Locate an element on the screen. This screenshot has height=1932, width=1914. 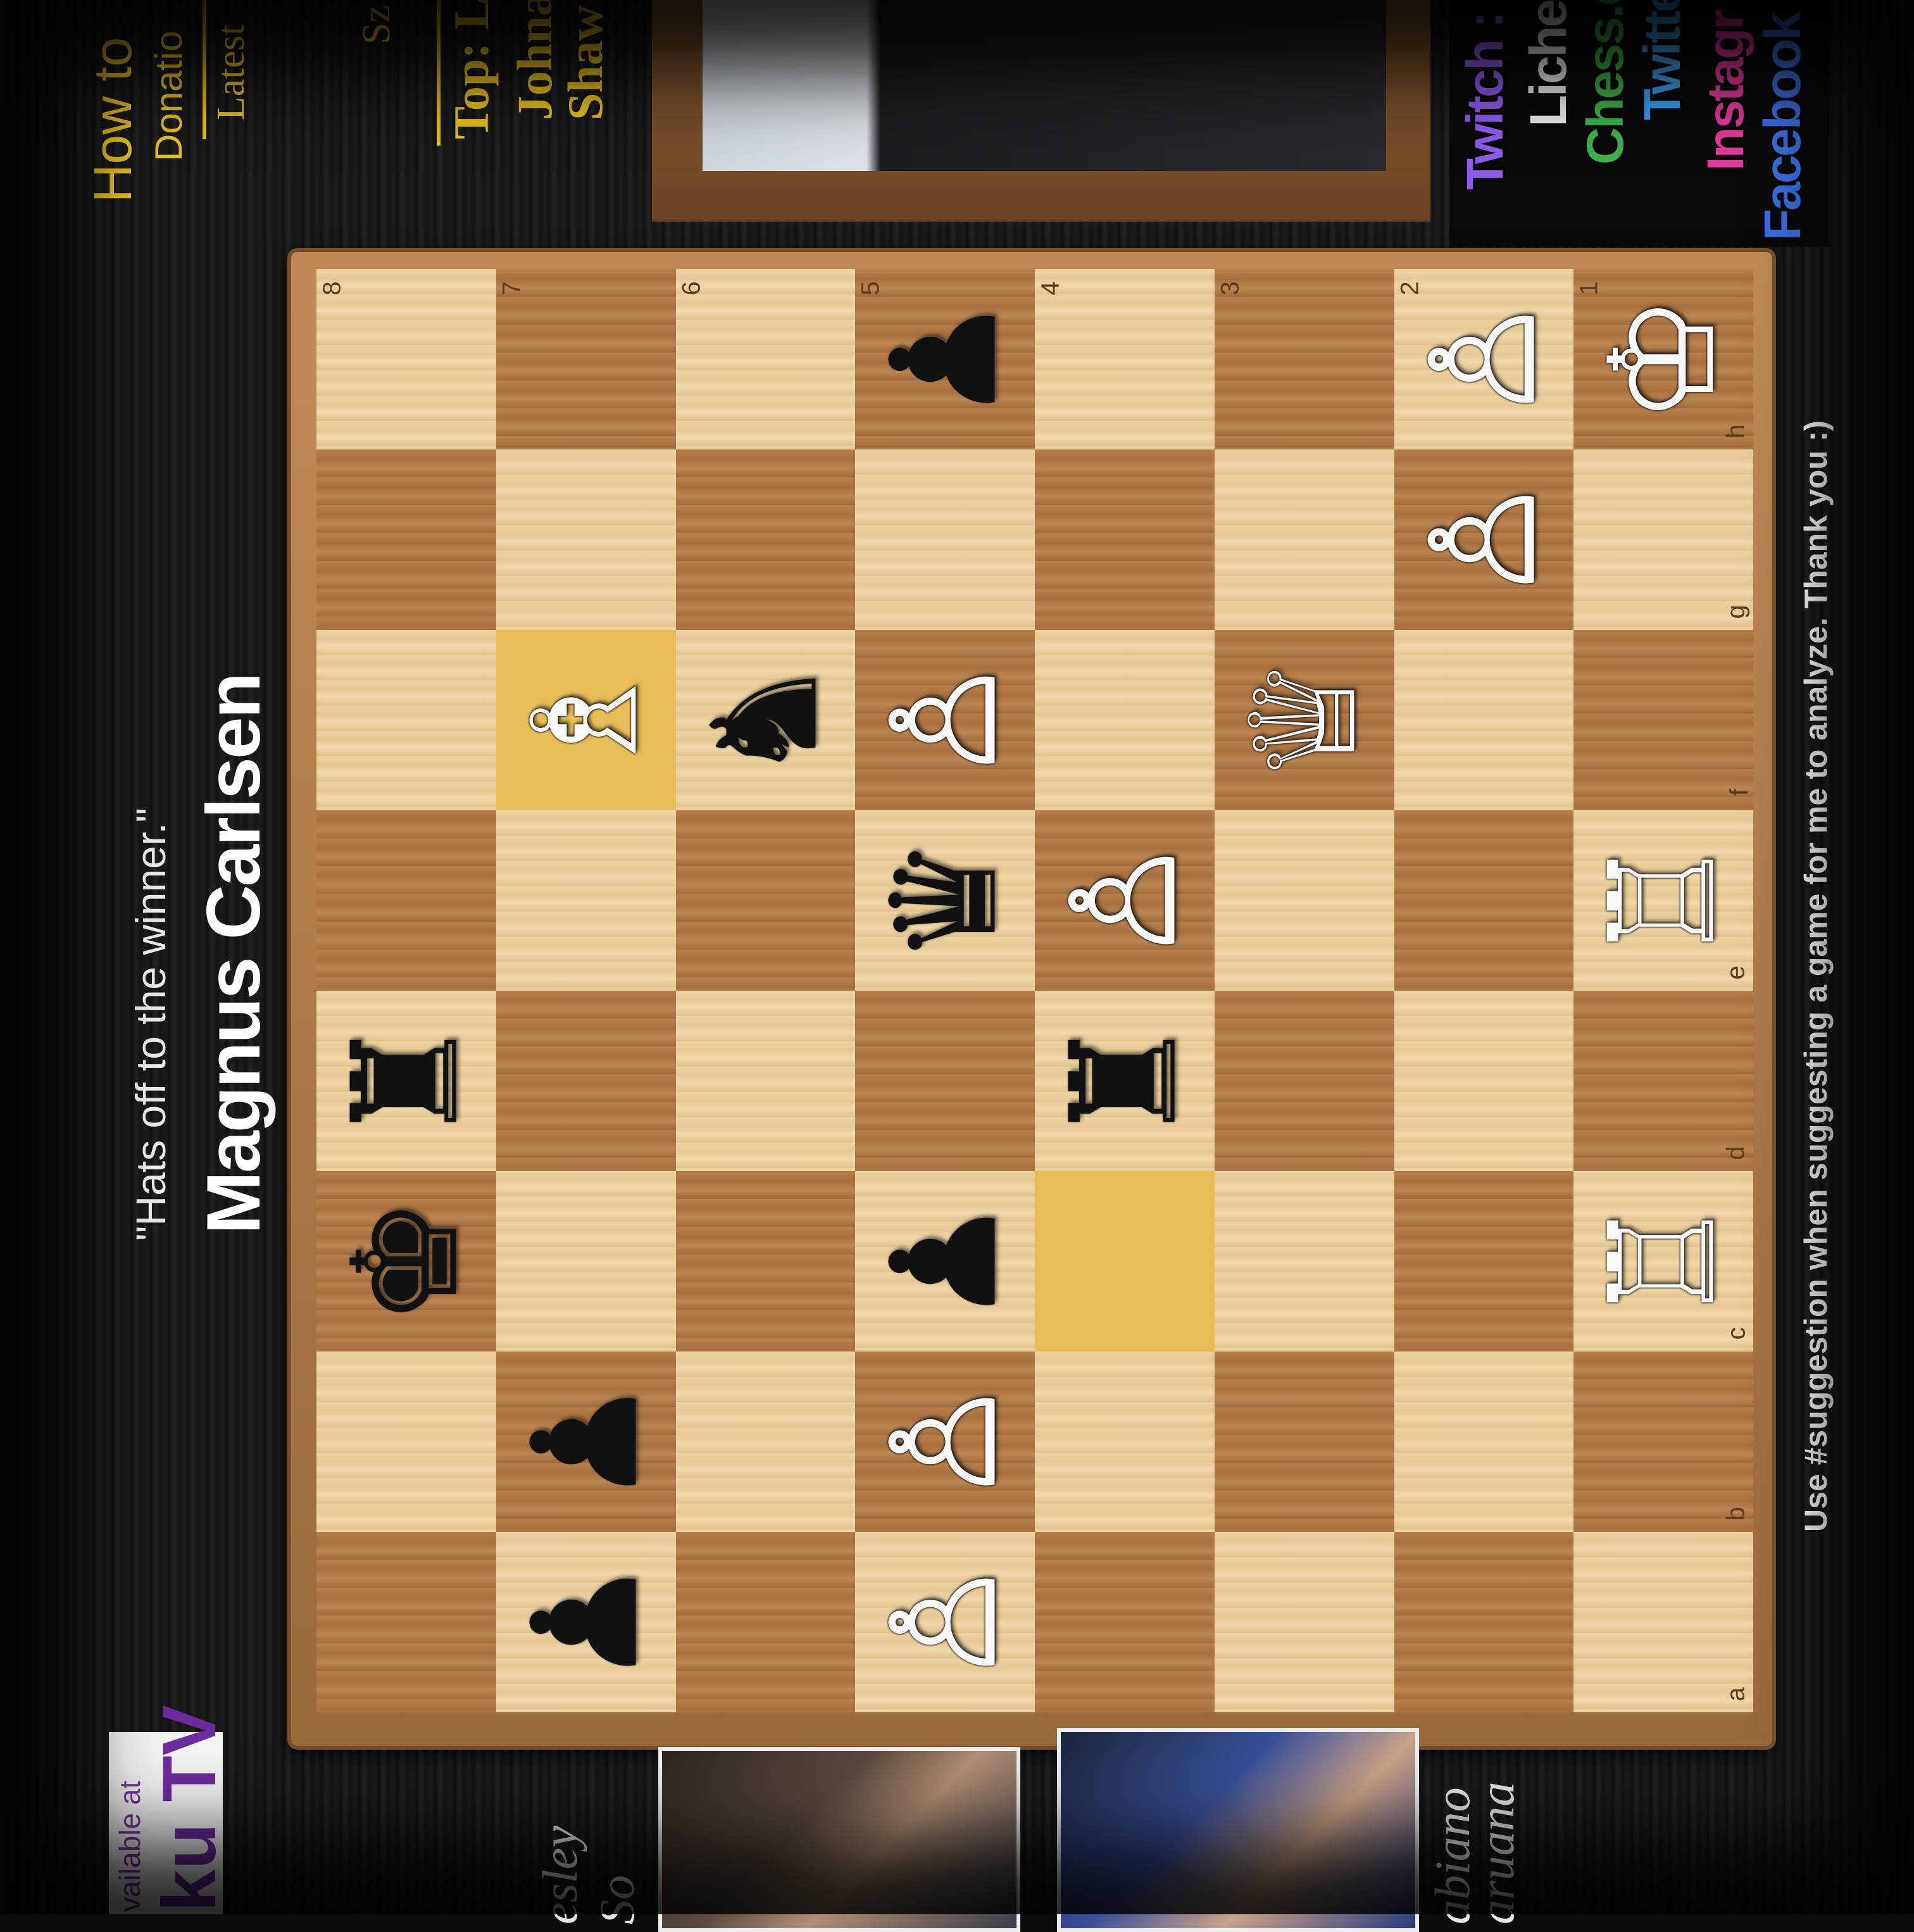
square-e5: ♛ is located at coordinates (945, 900).